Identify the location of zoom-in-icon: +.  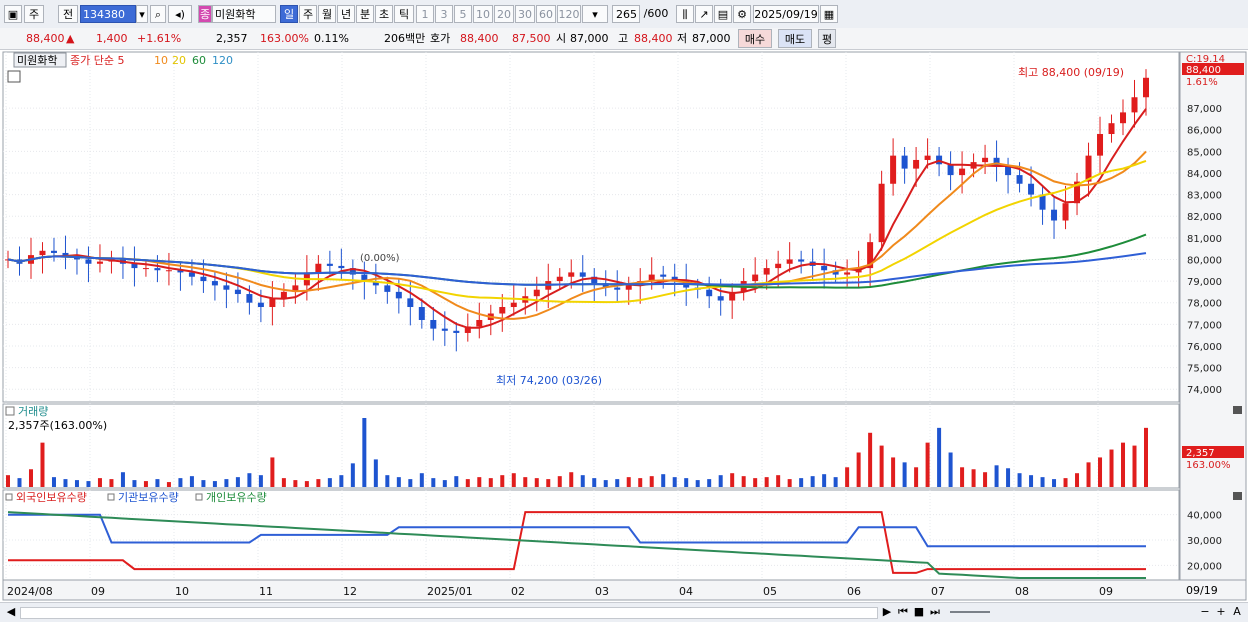
(1221, 612).